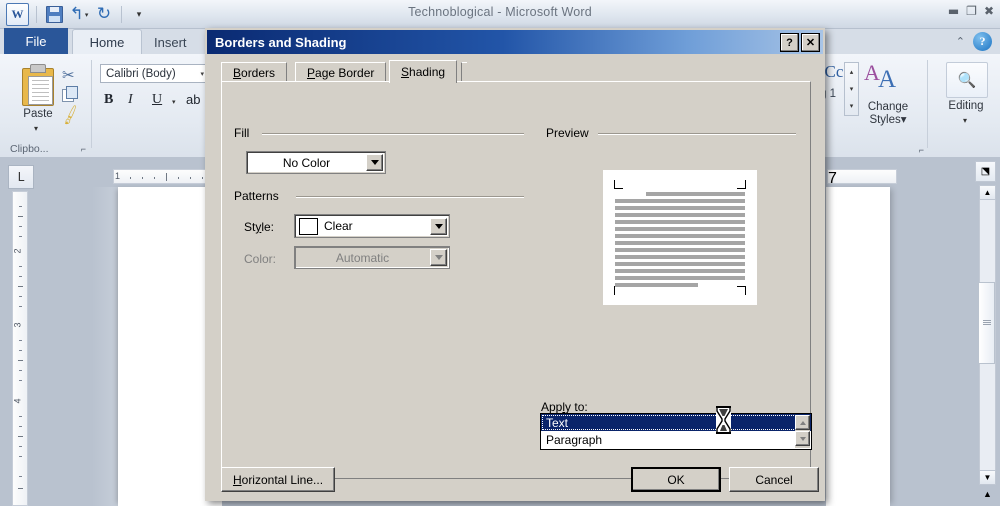  I want to click on tab-borders-label: orders, so click(258, 72).